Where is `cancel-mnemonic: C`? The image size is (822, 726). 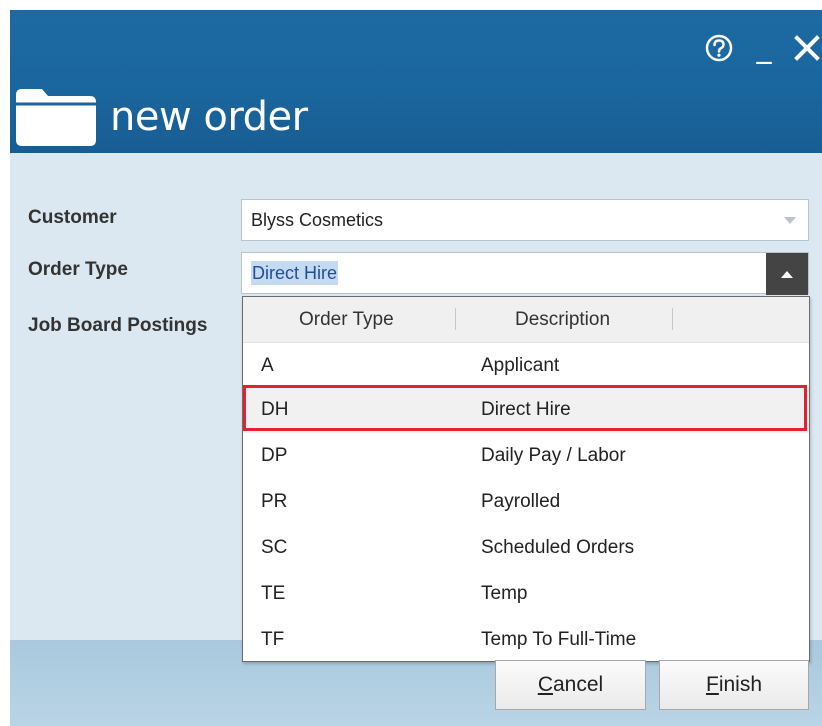 cancel-mnemonic: C is located at coordinates (545, 684).